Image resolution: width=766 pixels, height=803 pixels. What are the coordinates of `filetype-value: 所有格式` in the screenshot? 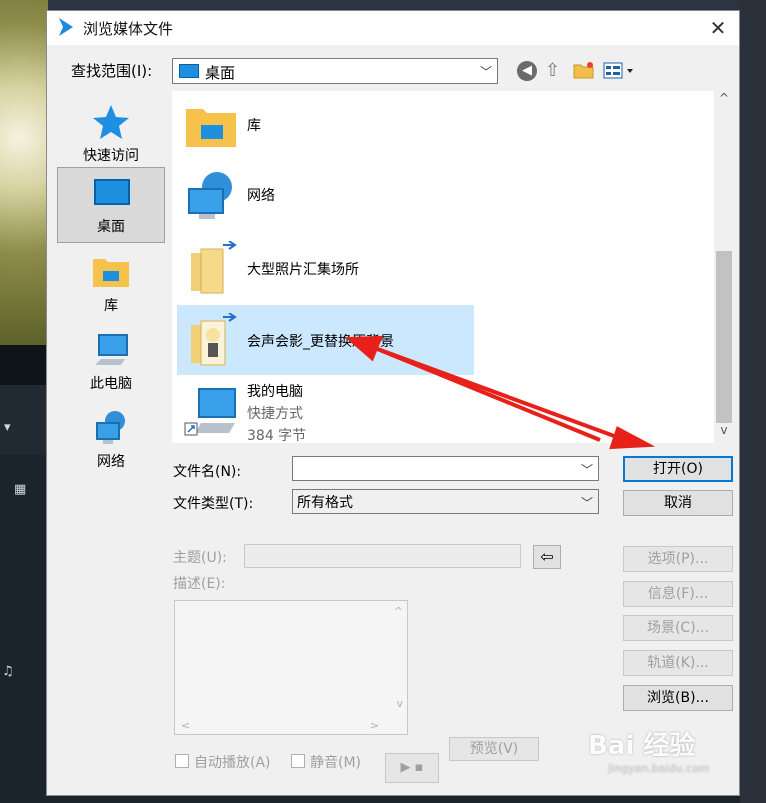 It's located at (325, 503).